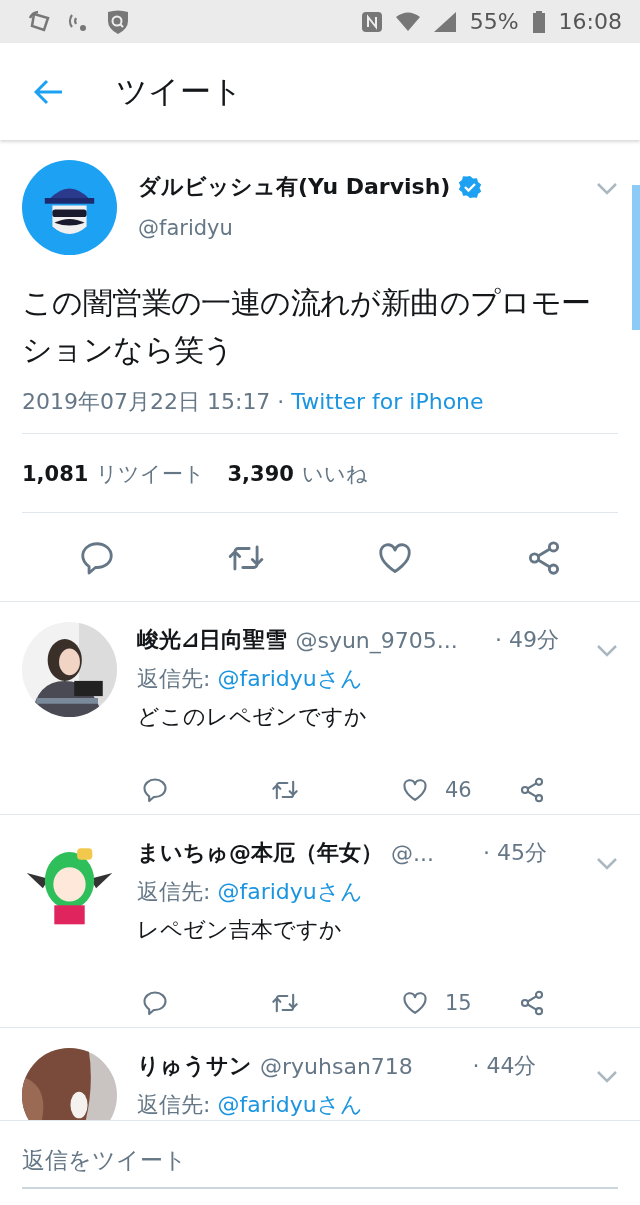 The width and height of the screenshot is (640, 1205). Describe the element at coordinates (260, 853) in the screenshot. I see `reply-author: まいちゅ@本厄（年女）` at that location.